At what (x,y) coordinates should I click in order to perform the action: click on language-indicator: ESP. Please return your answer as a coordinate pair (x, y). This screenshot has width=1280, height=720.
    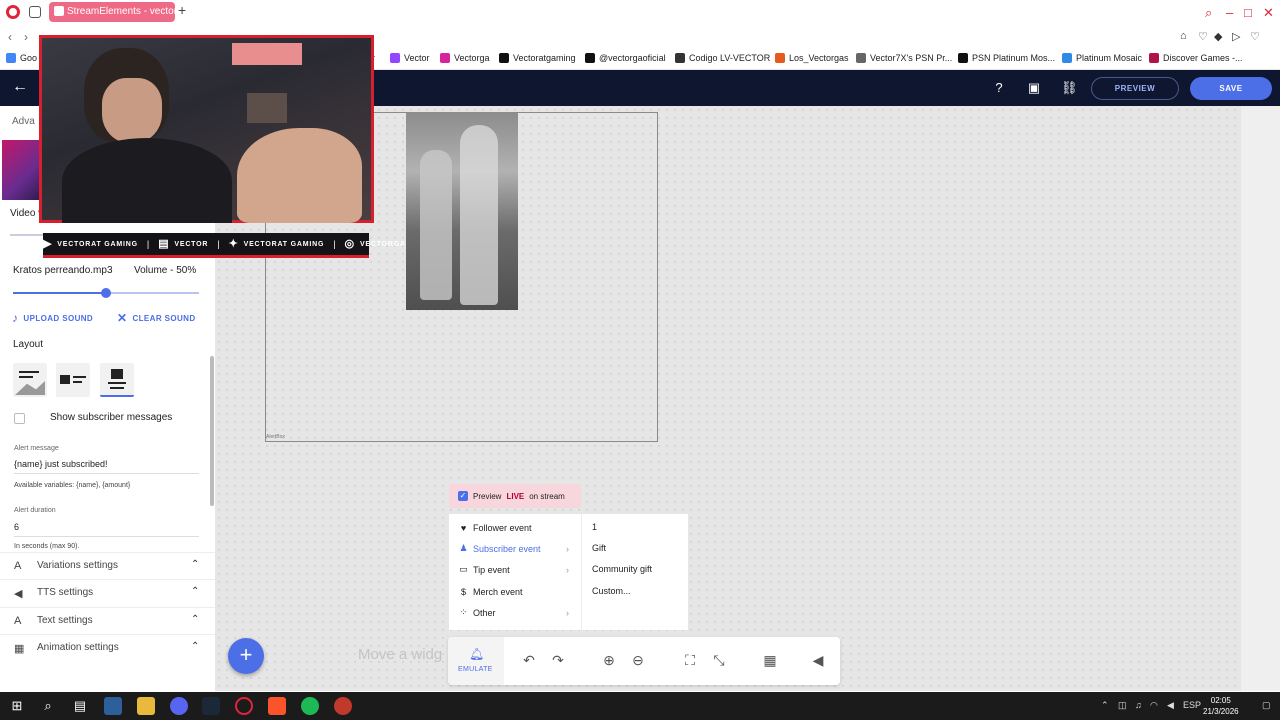
    Looking at the image, I should click on (1192, 705).